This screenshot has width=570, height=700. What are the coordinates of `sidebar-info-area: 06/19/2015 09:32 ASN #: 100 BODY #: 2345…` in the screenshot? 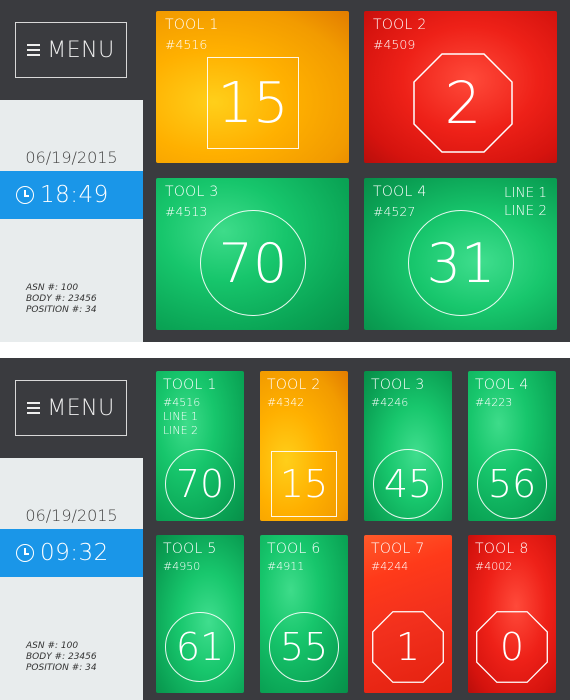 It's located at (71, 579).